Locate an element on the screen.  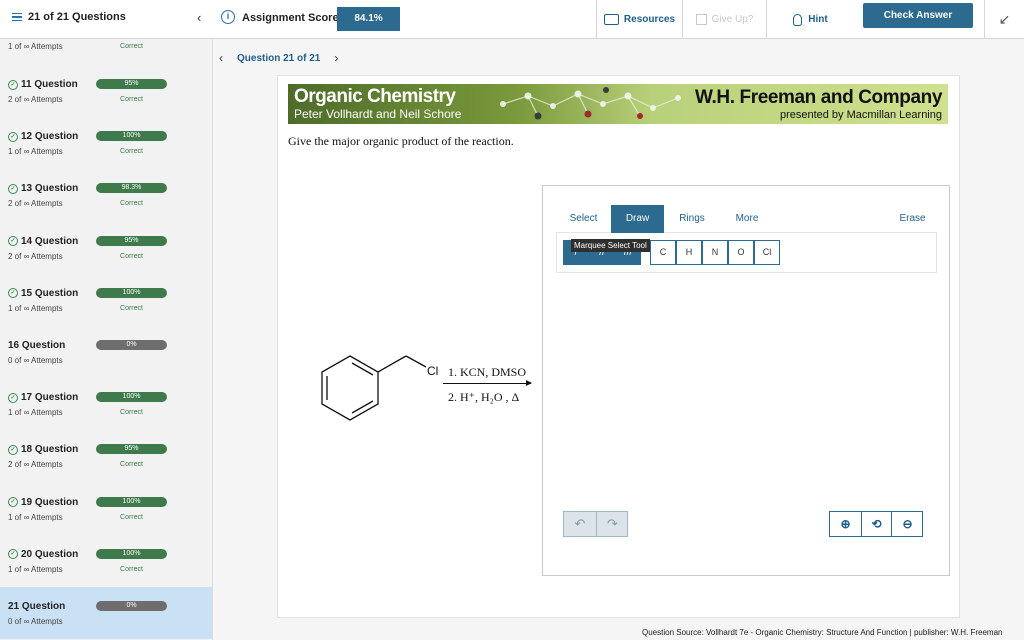
reset-zoom-icon: ⟲ is located at coordinates (876, 524).